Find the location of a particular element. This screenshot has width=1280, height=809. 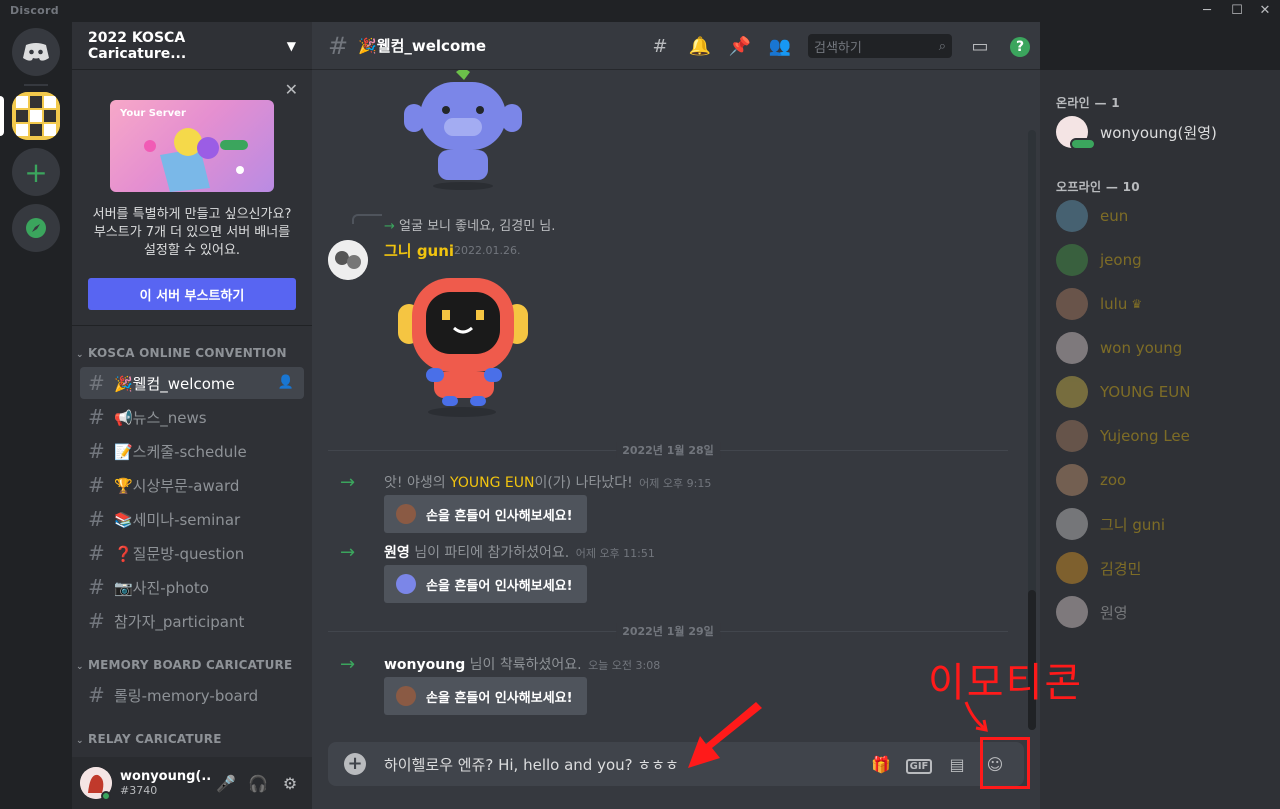

add-server-button: + is located at coordinates (36, 172).